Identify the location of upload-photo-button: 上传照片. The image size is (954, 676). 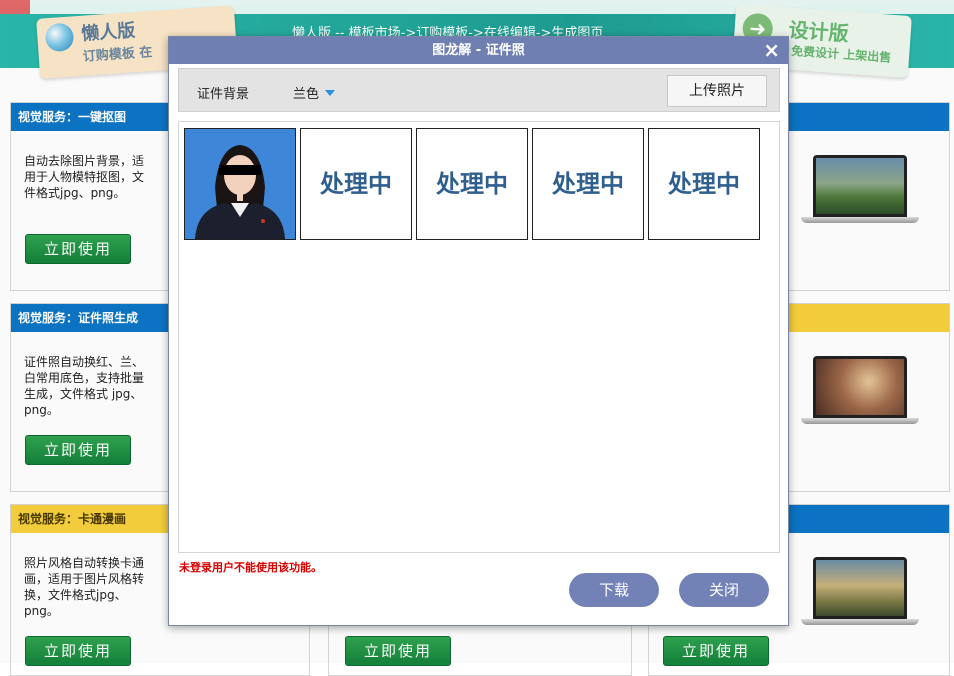
(717, 91).